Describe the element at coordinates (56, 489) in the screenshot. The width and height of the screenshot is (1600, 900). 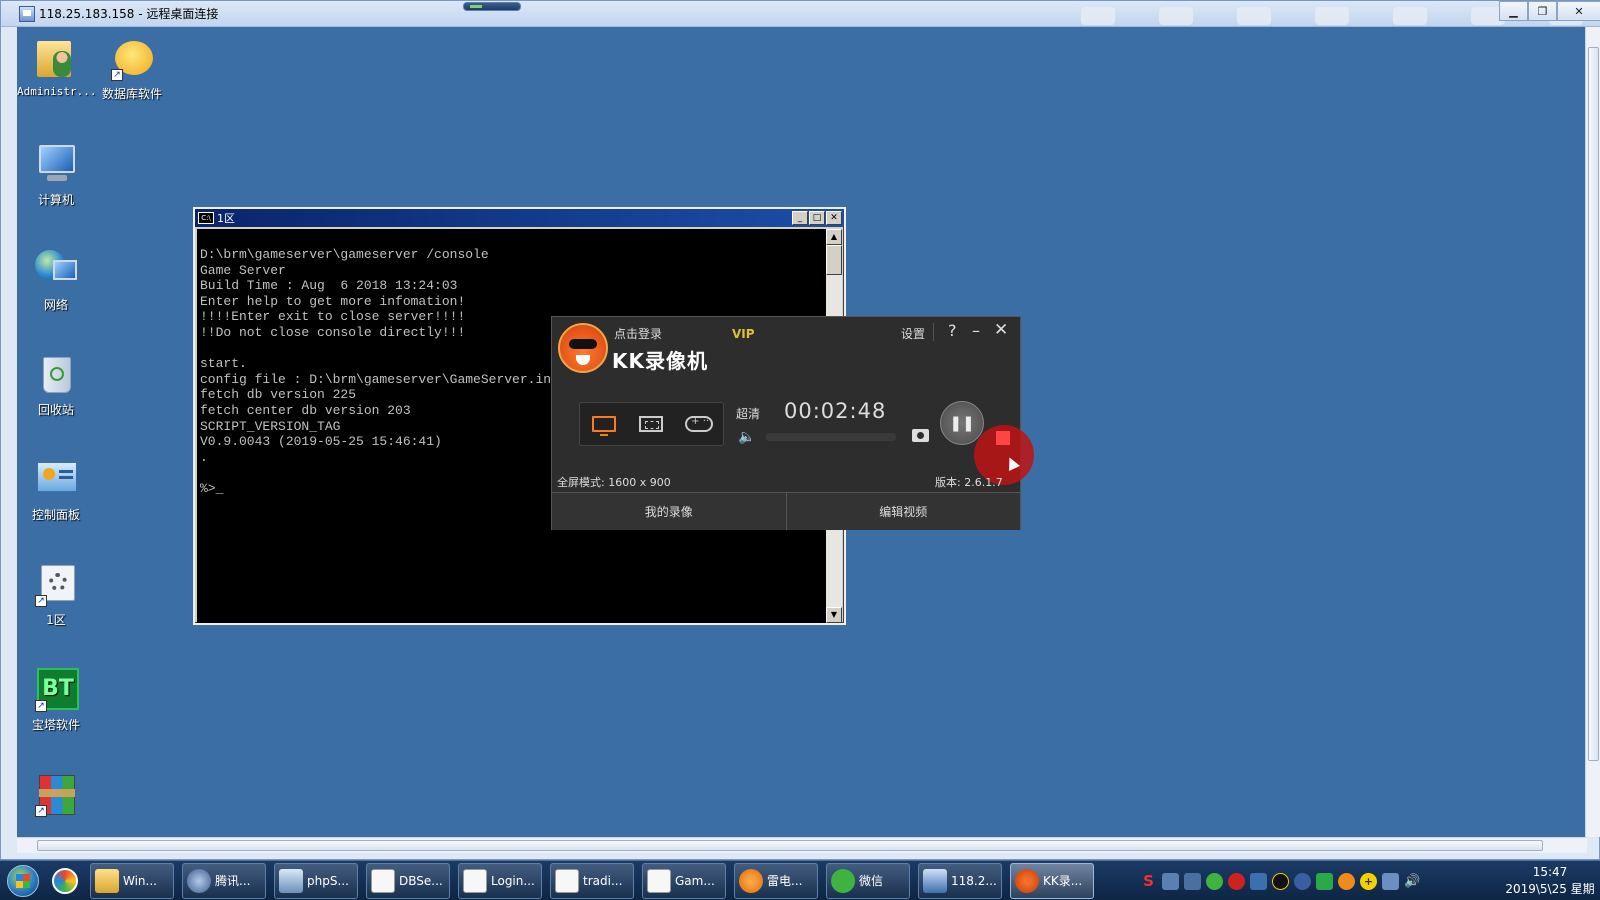
I see `desktop-icon-control-panel: 控制面板` at that location.